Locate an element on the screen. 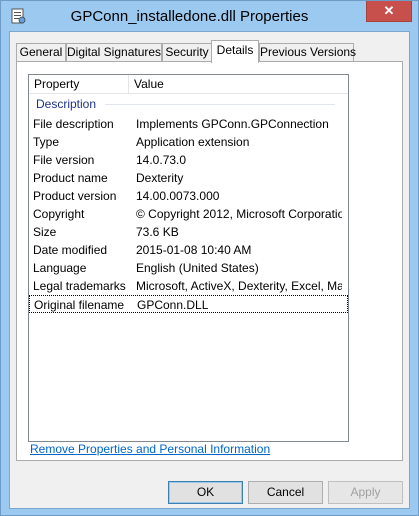  tab-digital-signatures: Digital Signatures is located at coordinates (114, 52).